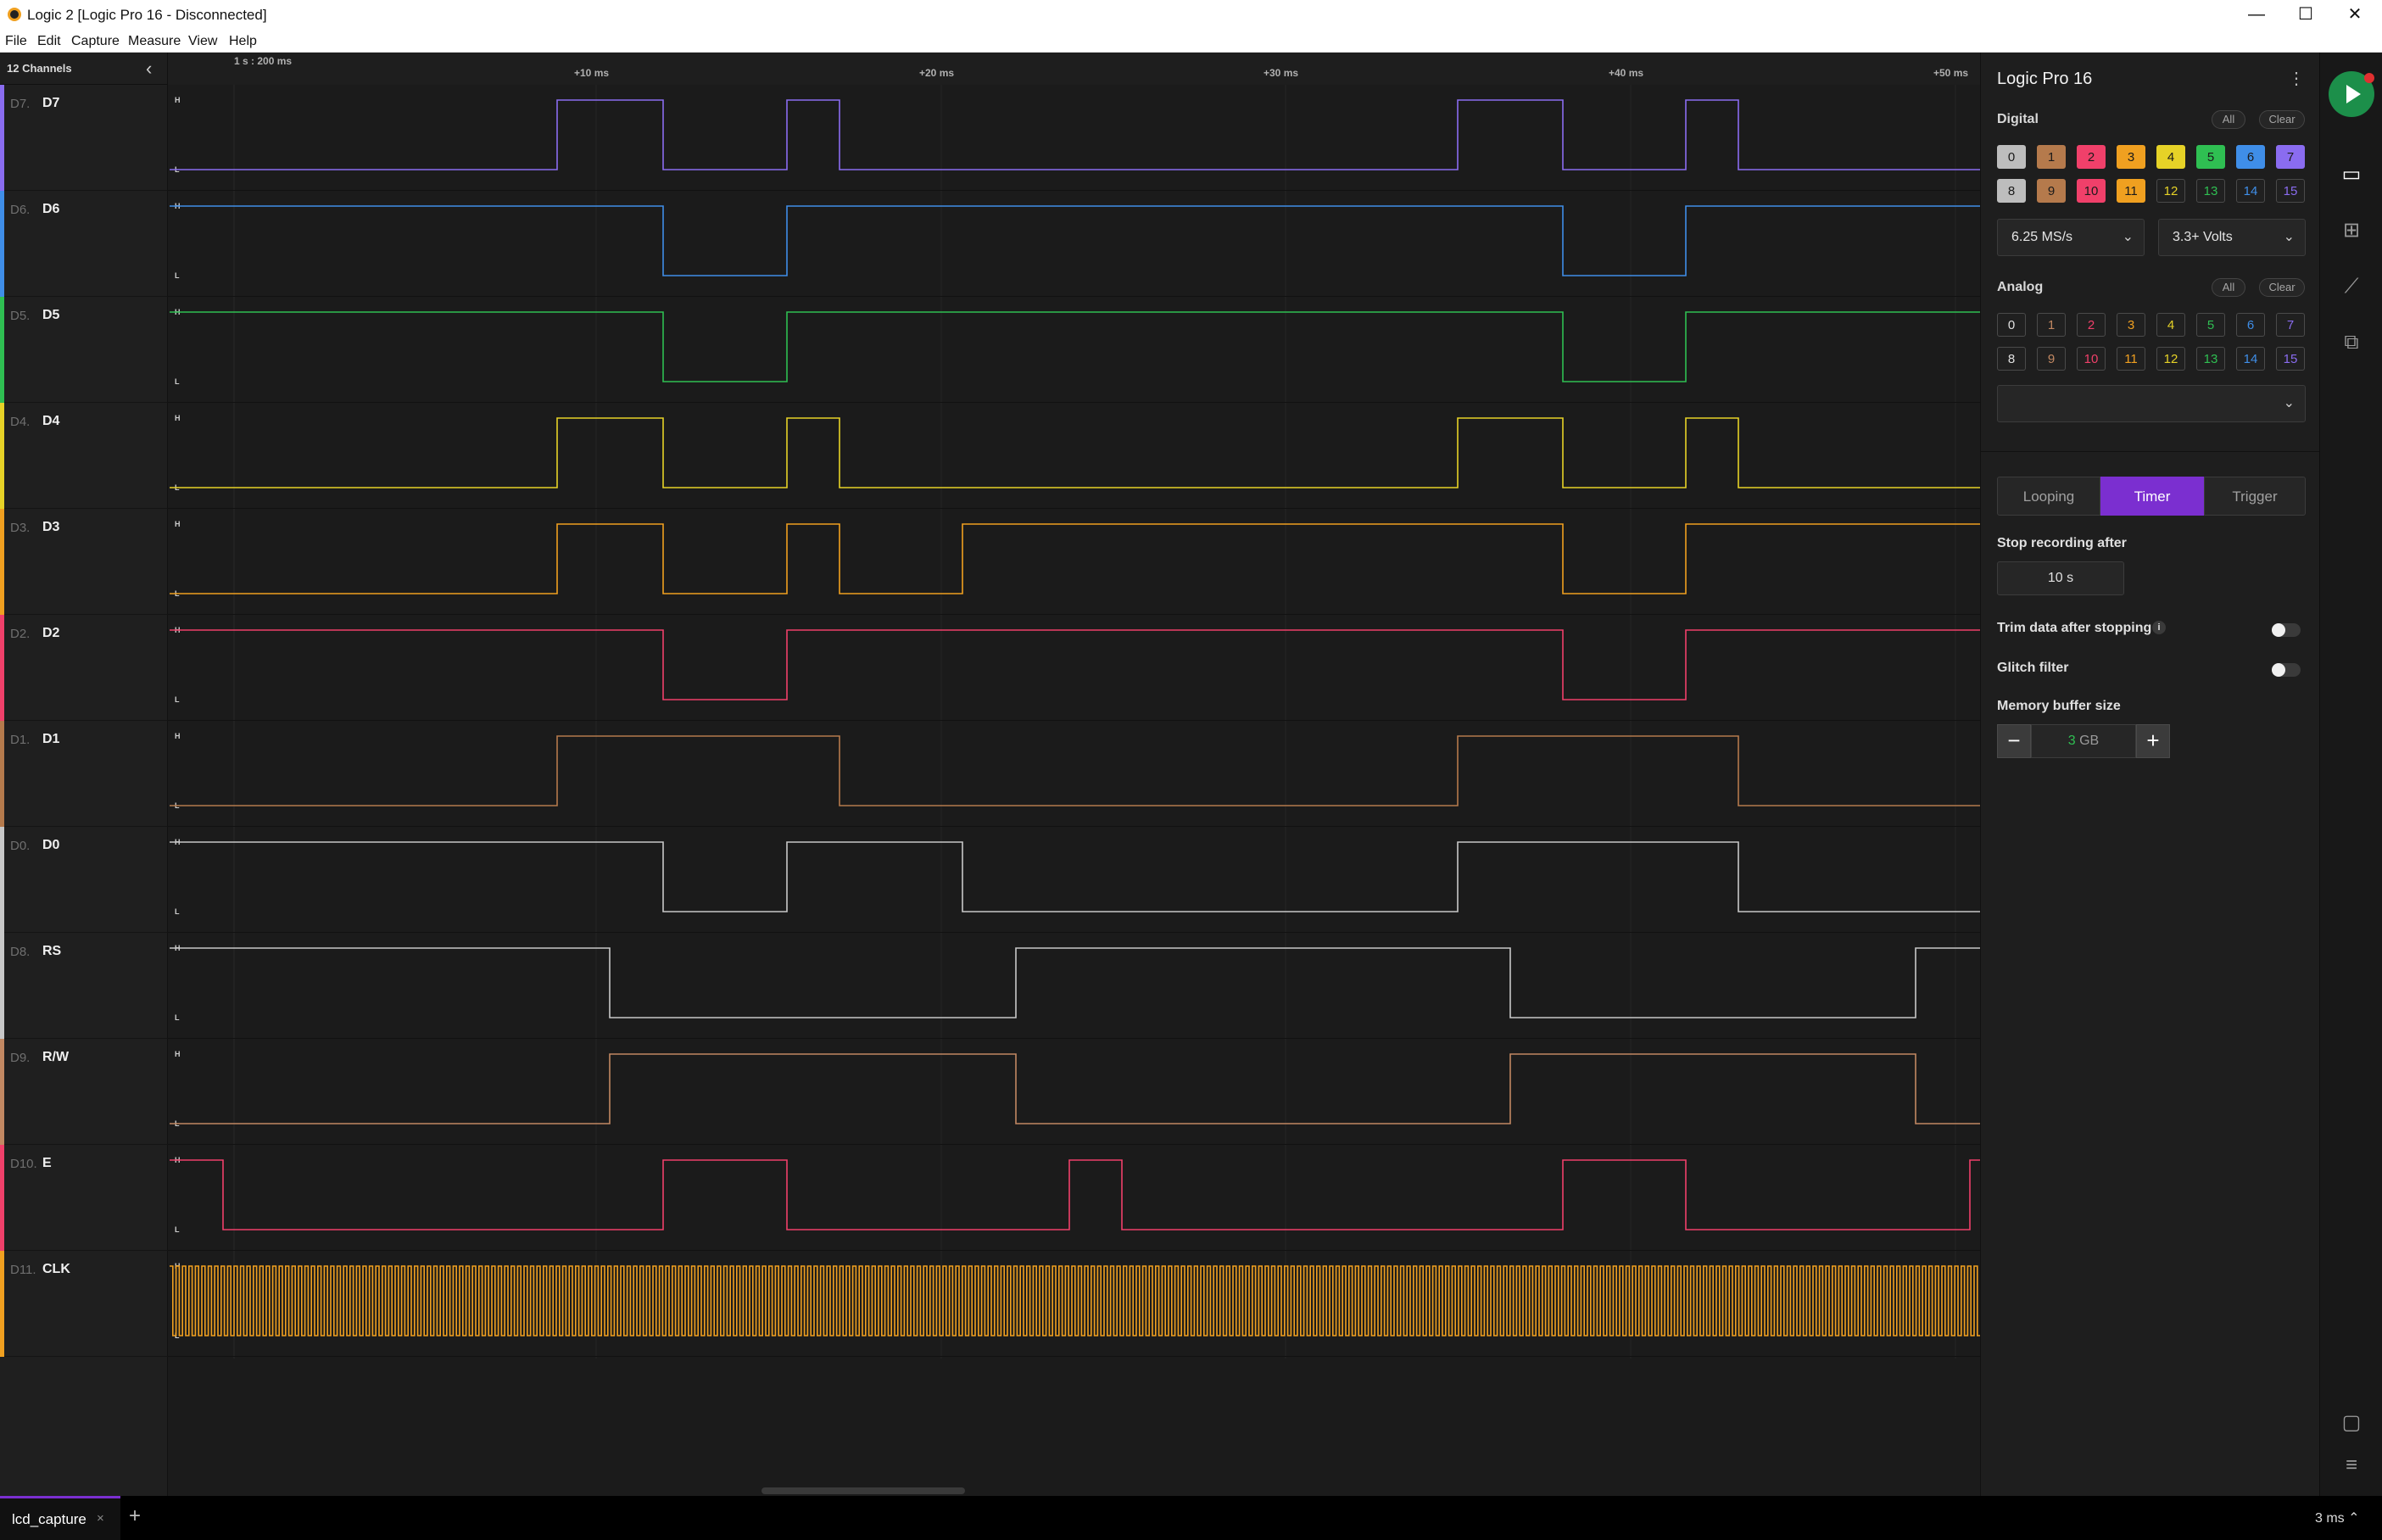  What do you see at coordinates (2052, 191) in the screenshot?
I see `digital-channel-9-button: 9` at bounding box center [2052, 191].